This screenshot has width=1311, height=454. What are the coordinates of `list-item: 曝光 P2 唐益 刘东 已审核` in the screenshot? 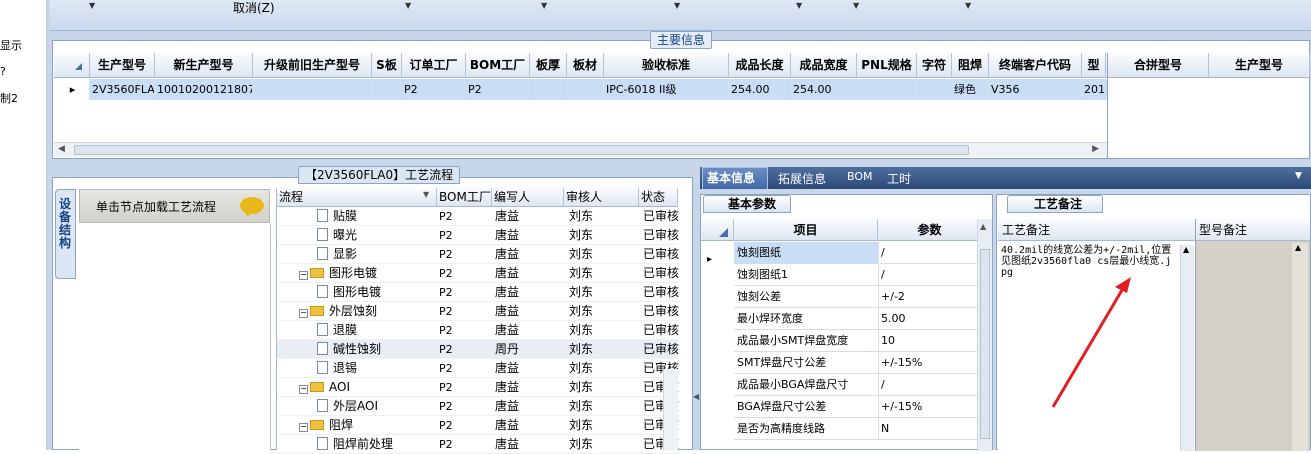 It's located at (478, 235).